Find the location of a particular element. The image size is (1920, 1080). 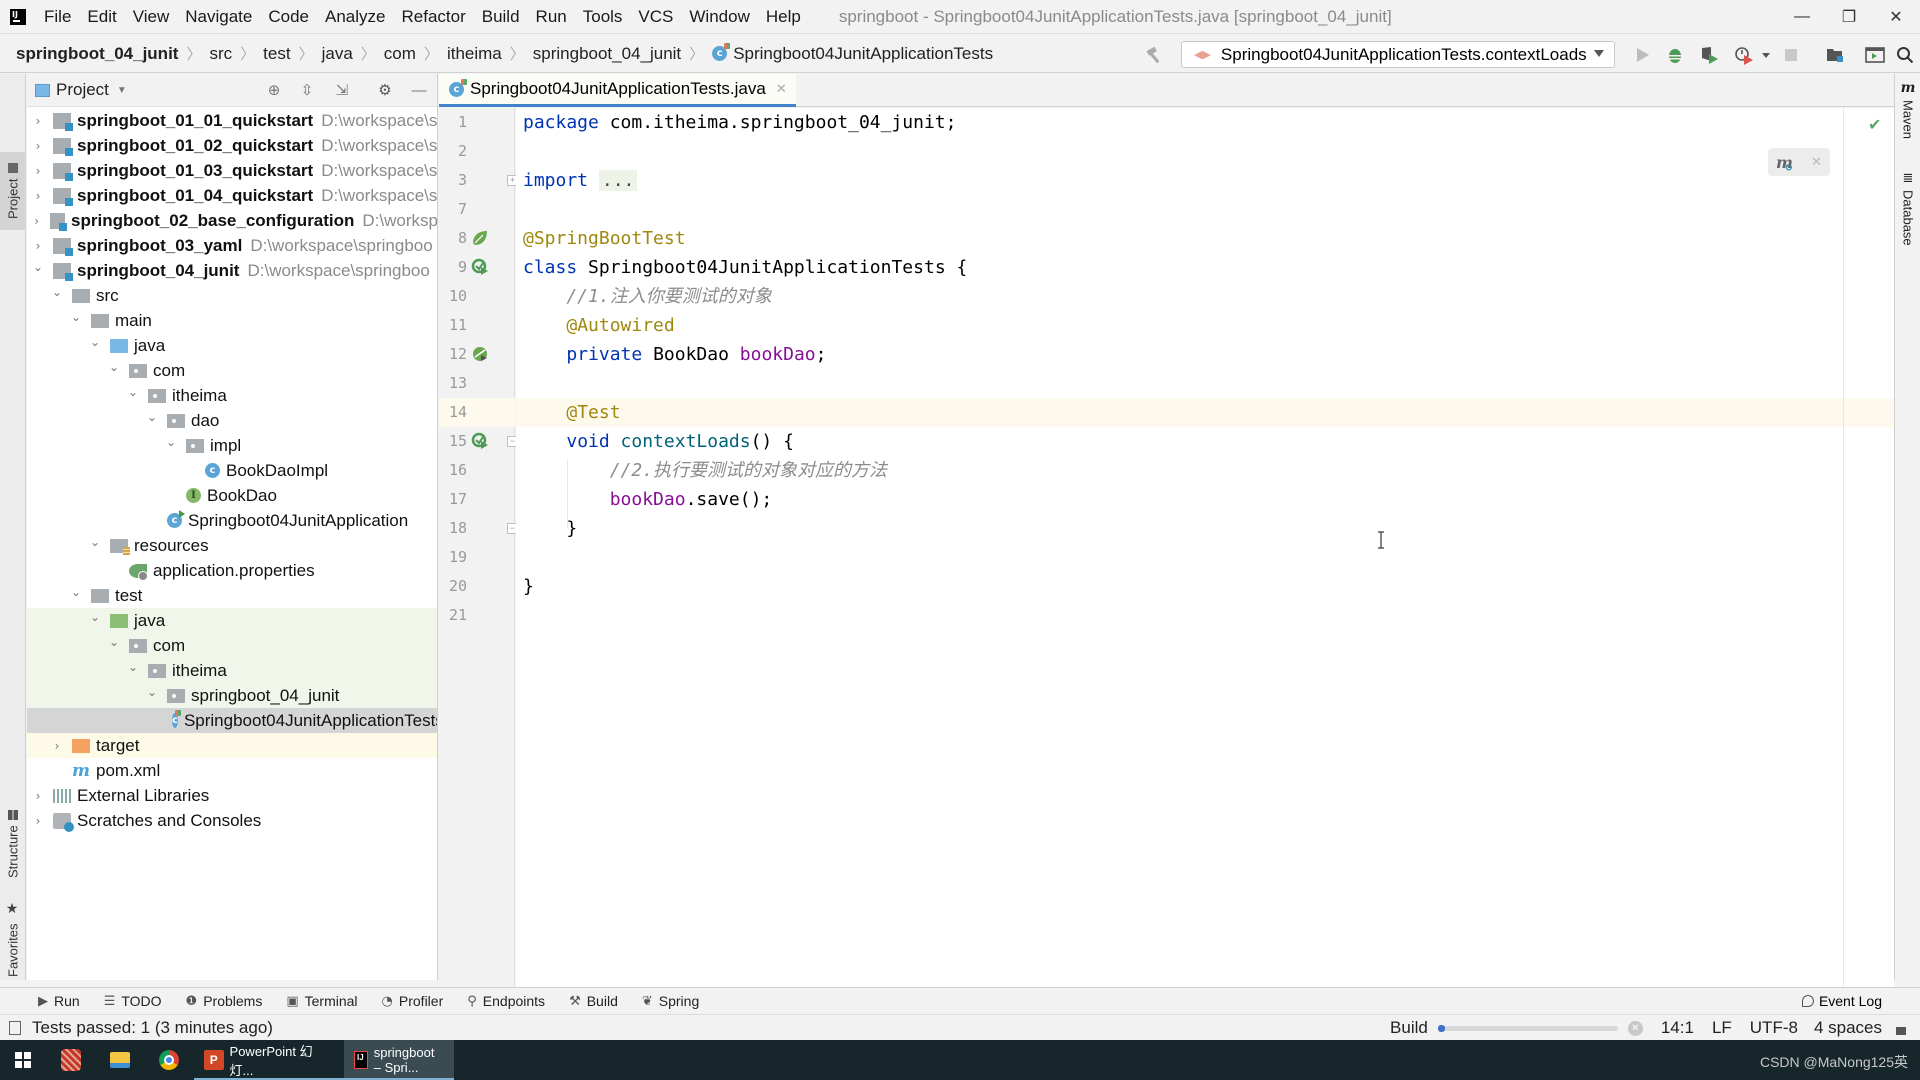

project-structure-icon is located at coordinates (1835, 55).